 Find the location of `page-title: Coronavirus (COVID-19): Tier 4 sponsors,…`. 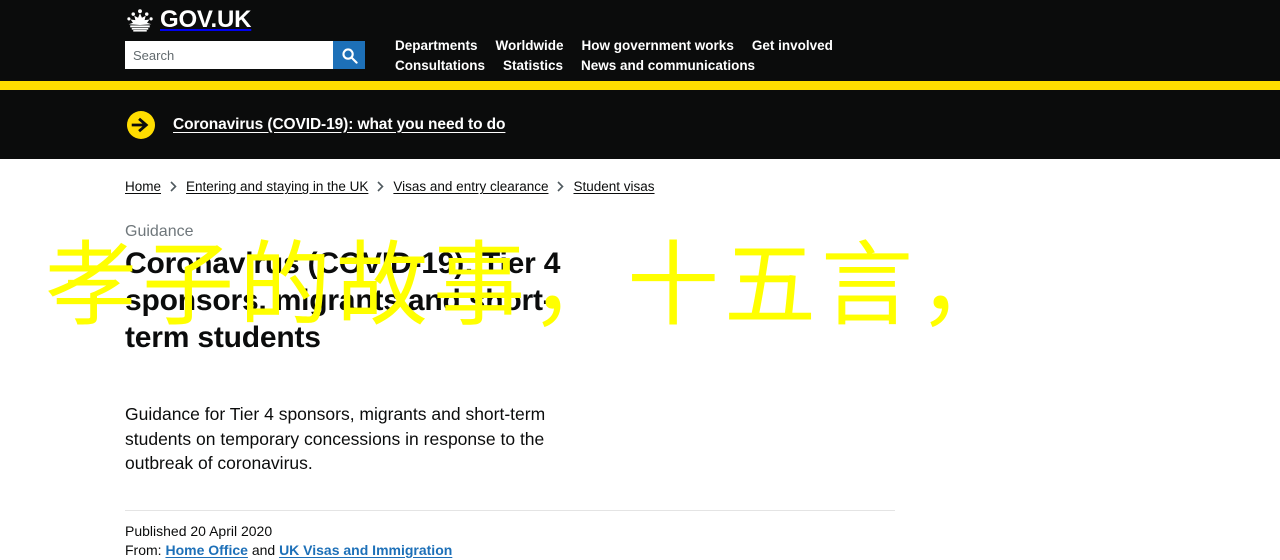

page-title: Coronavirus (COVID-19): Tier 4 sponsors,… is located at coordinates (343, 300).